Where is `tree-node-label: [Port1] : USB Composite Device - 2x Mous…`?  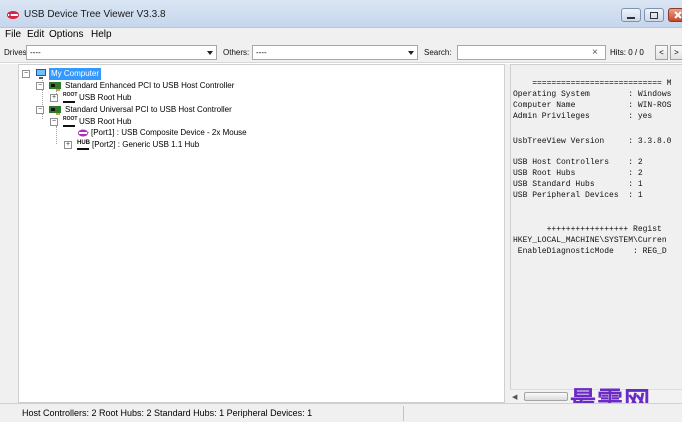
tree-node-label: [Port1] : USB Composite Device - 2x Mous… is located at coordinates (169, 132).